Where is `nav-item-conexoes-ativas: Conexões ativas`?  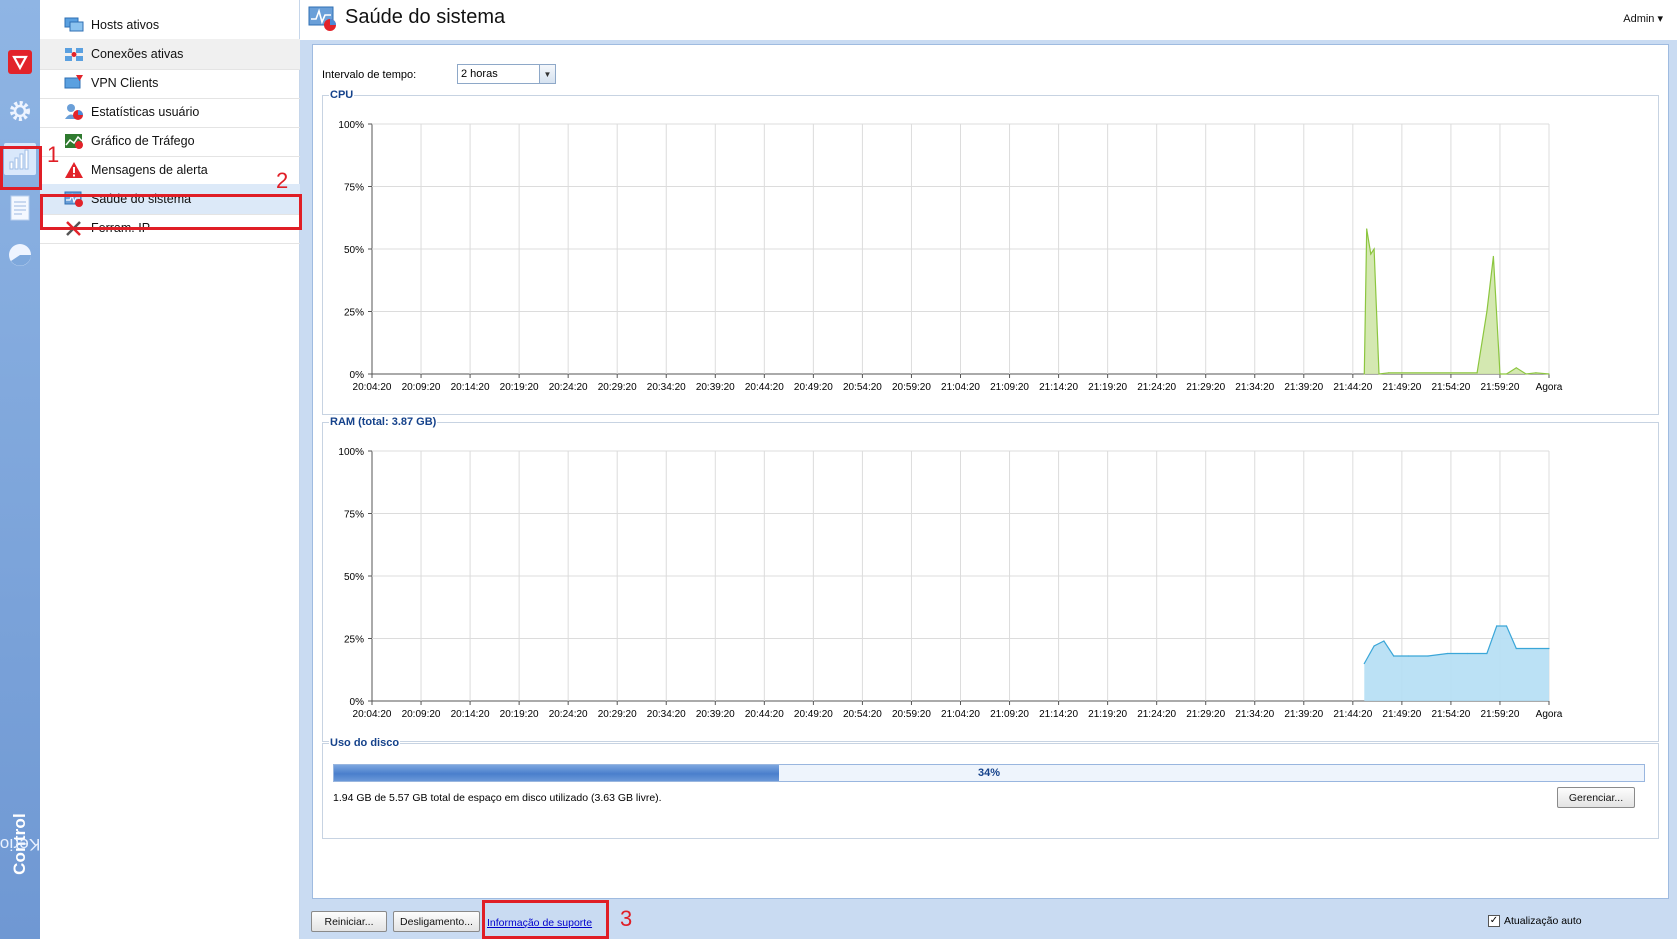
nav-item-conexoes-ativas: Conexões ativas is located at coordinates (170, 54).